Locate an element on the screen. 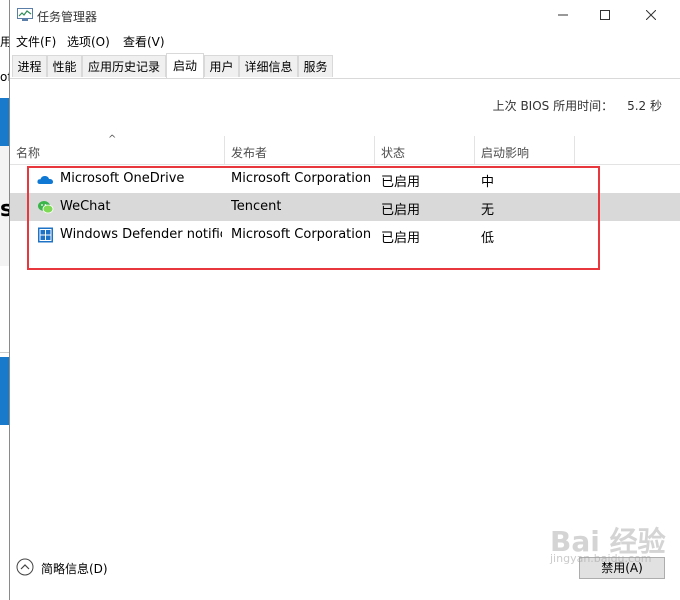 The height and width of the screenshot is (600, 680). baidu-watermark-url: jingyan.baidu.com is located at coordinates (601, 558).